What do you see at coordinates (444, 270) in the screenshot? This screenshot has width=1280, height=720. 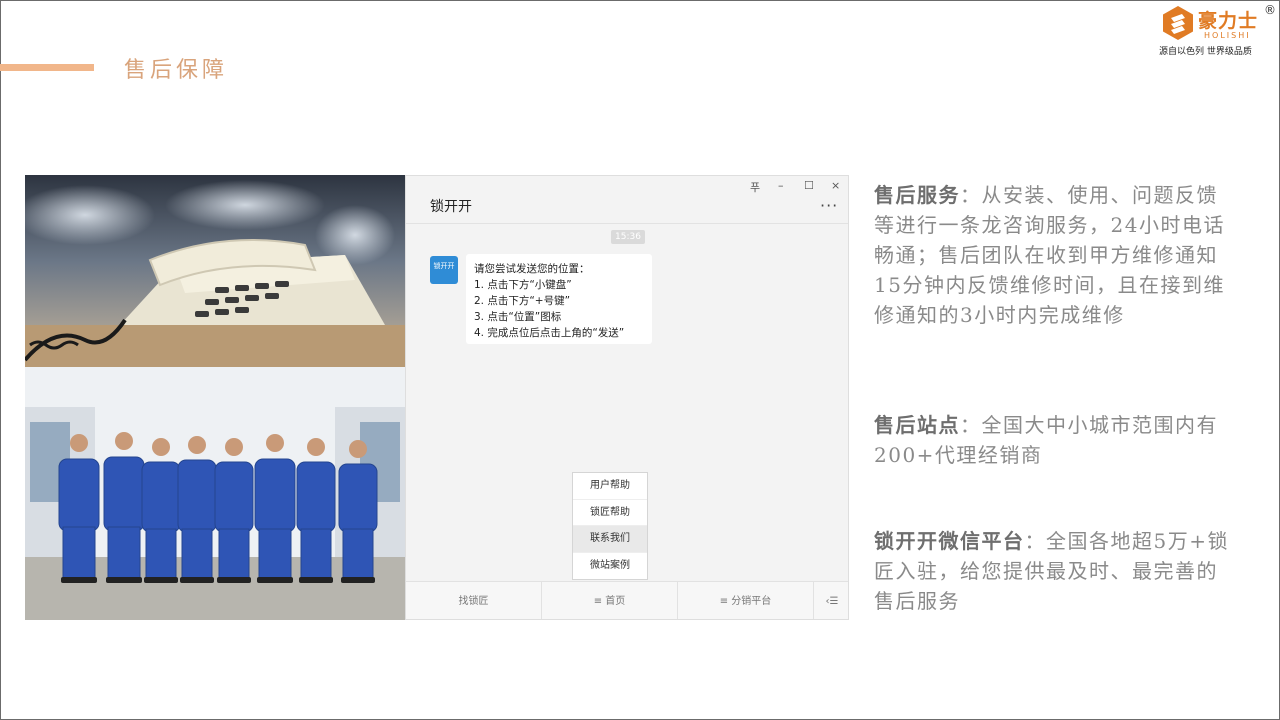 I see `bot-avatar: 锁开开` at bounding box center [444, 270].